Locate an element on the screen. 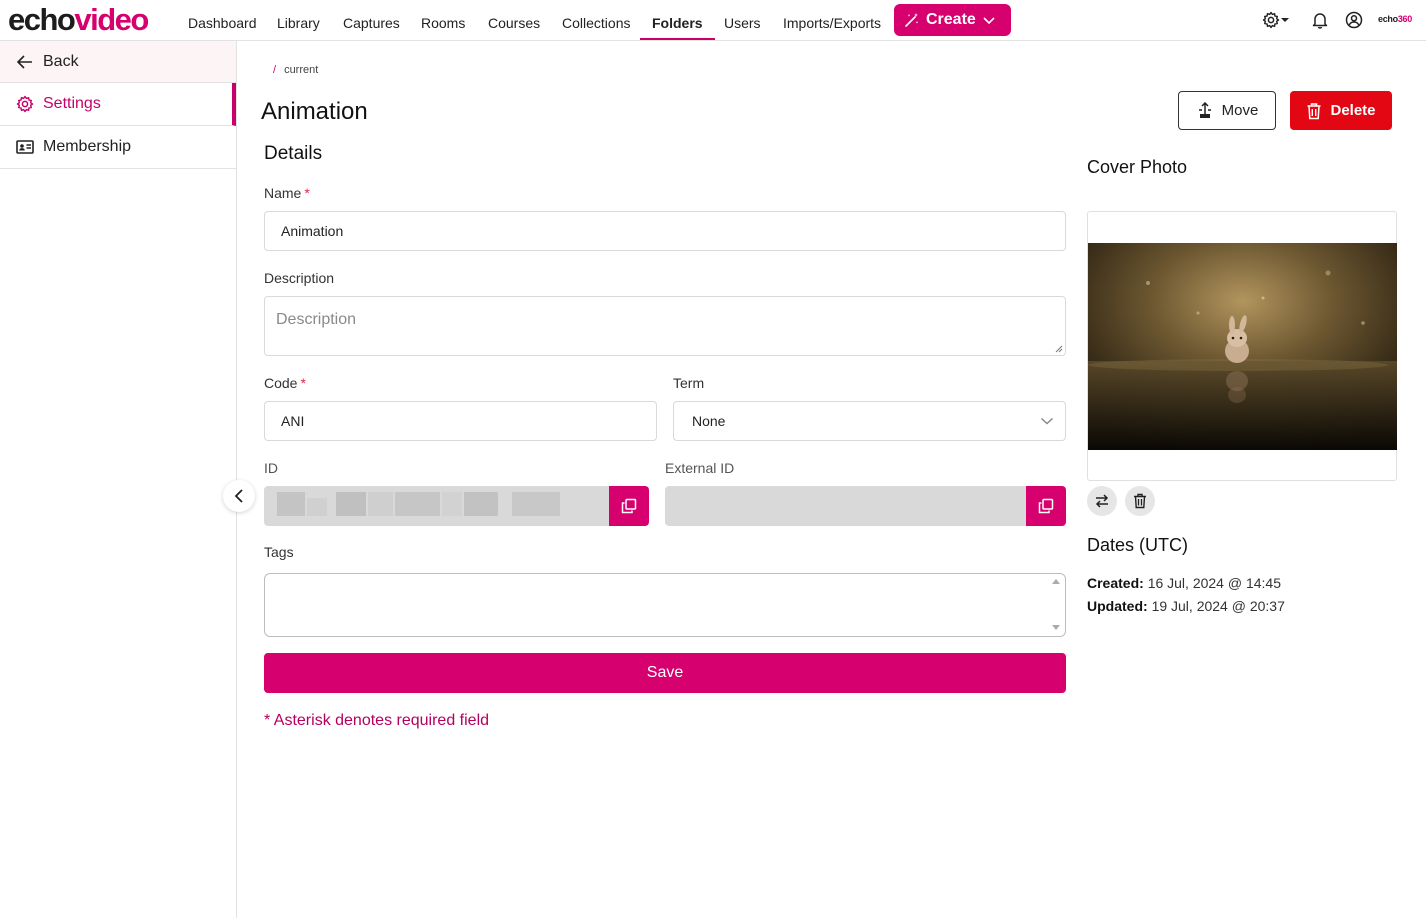 The width and height of the screenshot is (1426, 918). breadcrumb: / current is located at coordinates (295, 70).